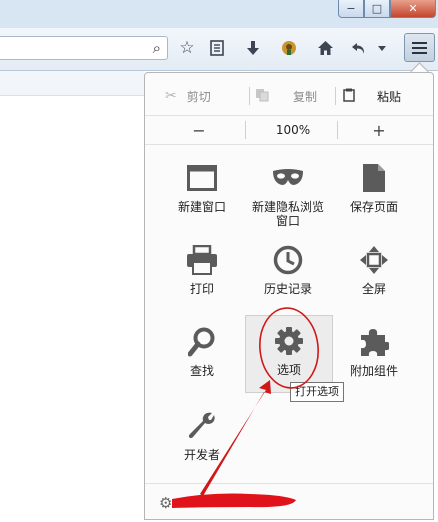 The image size is (438, 522). I want to click on menu-icon, so click(419, 47).